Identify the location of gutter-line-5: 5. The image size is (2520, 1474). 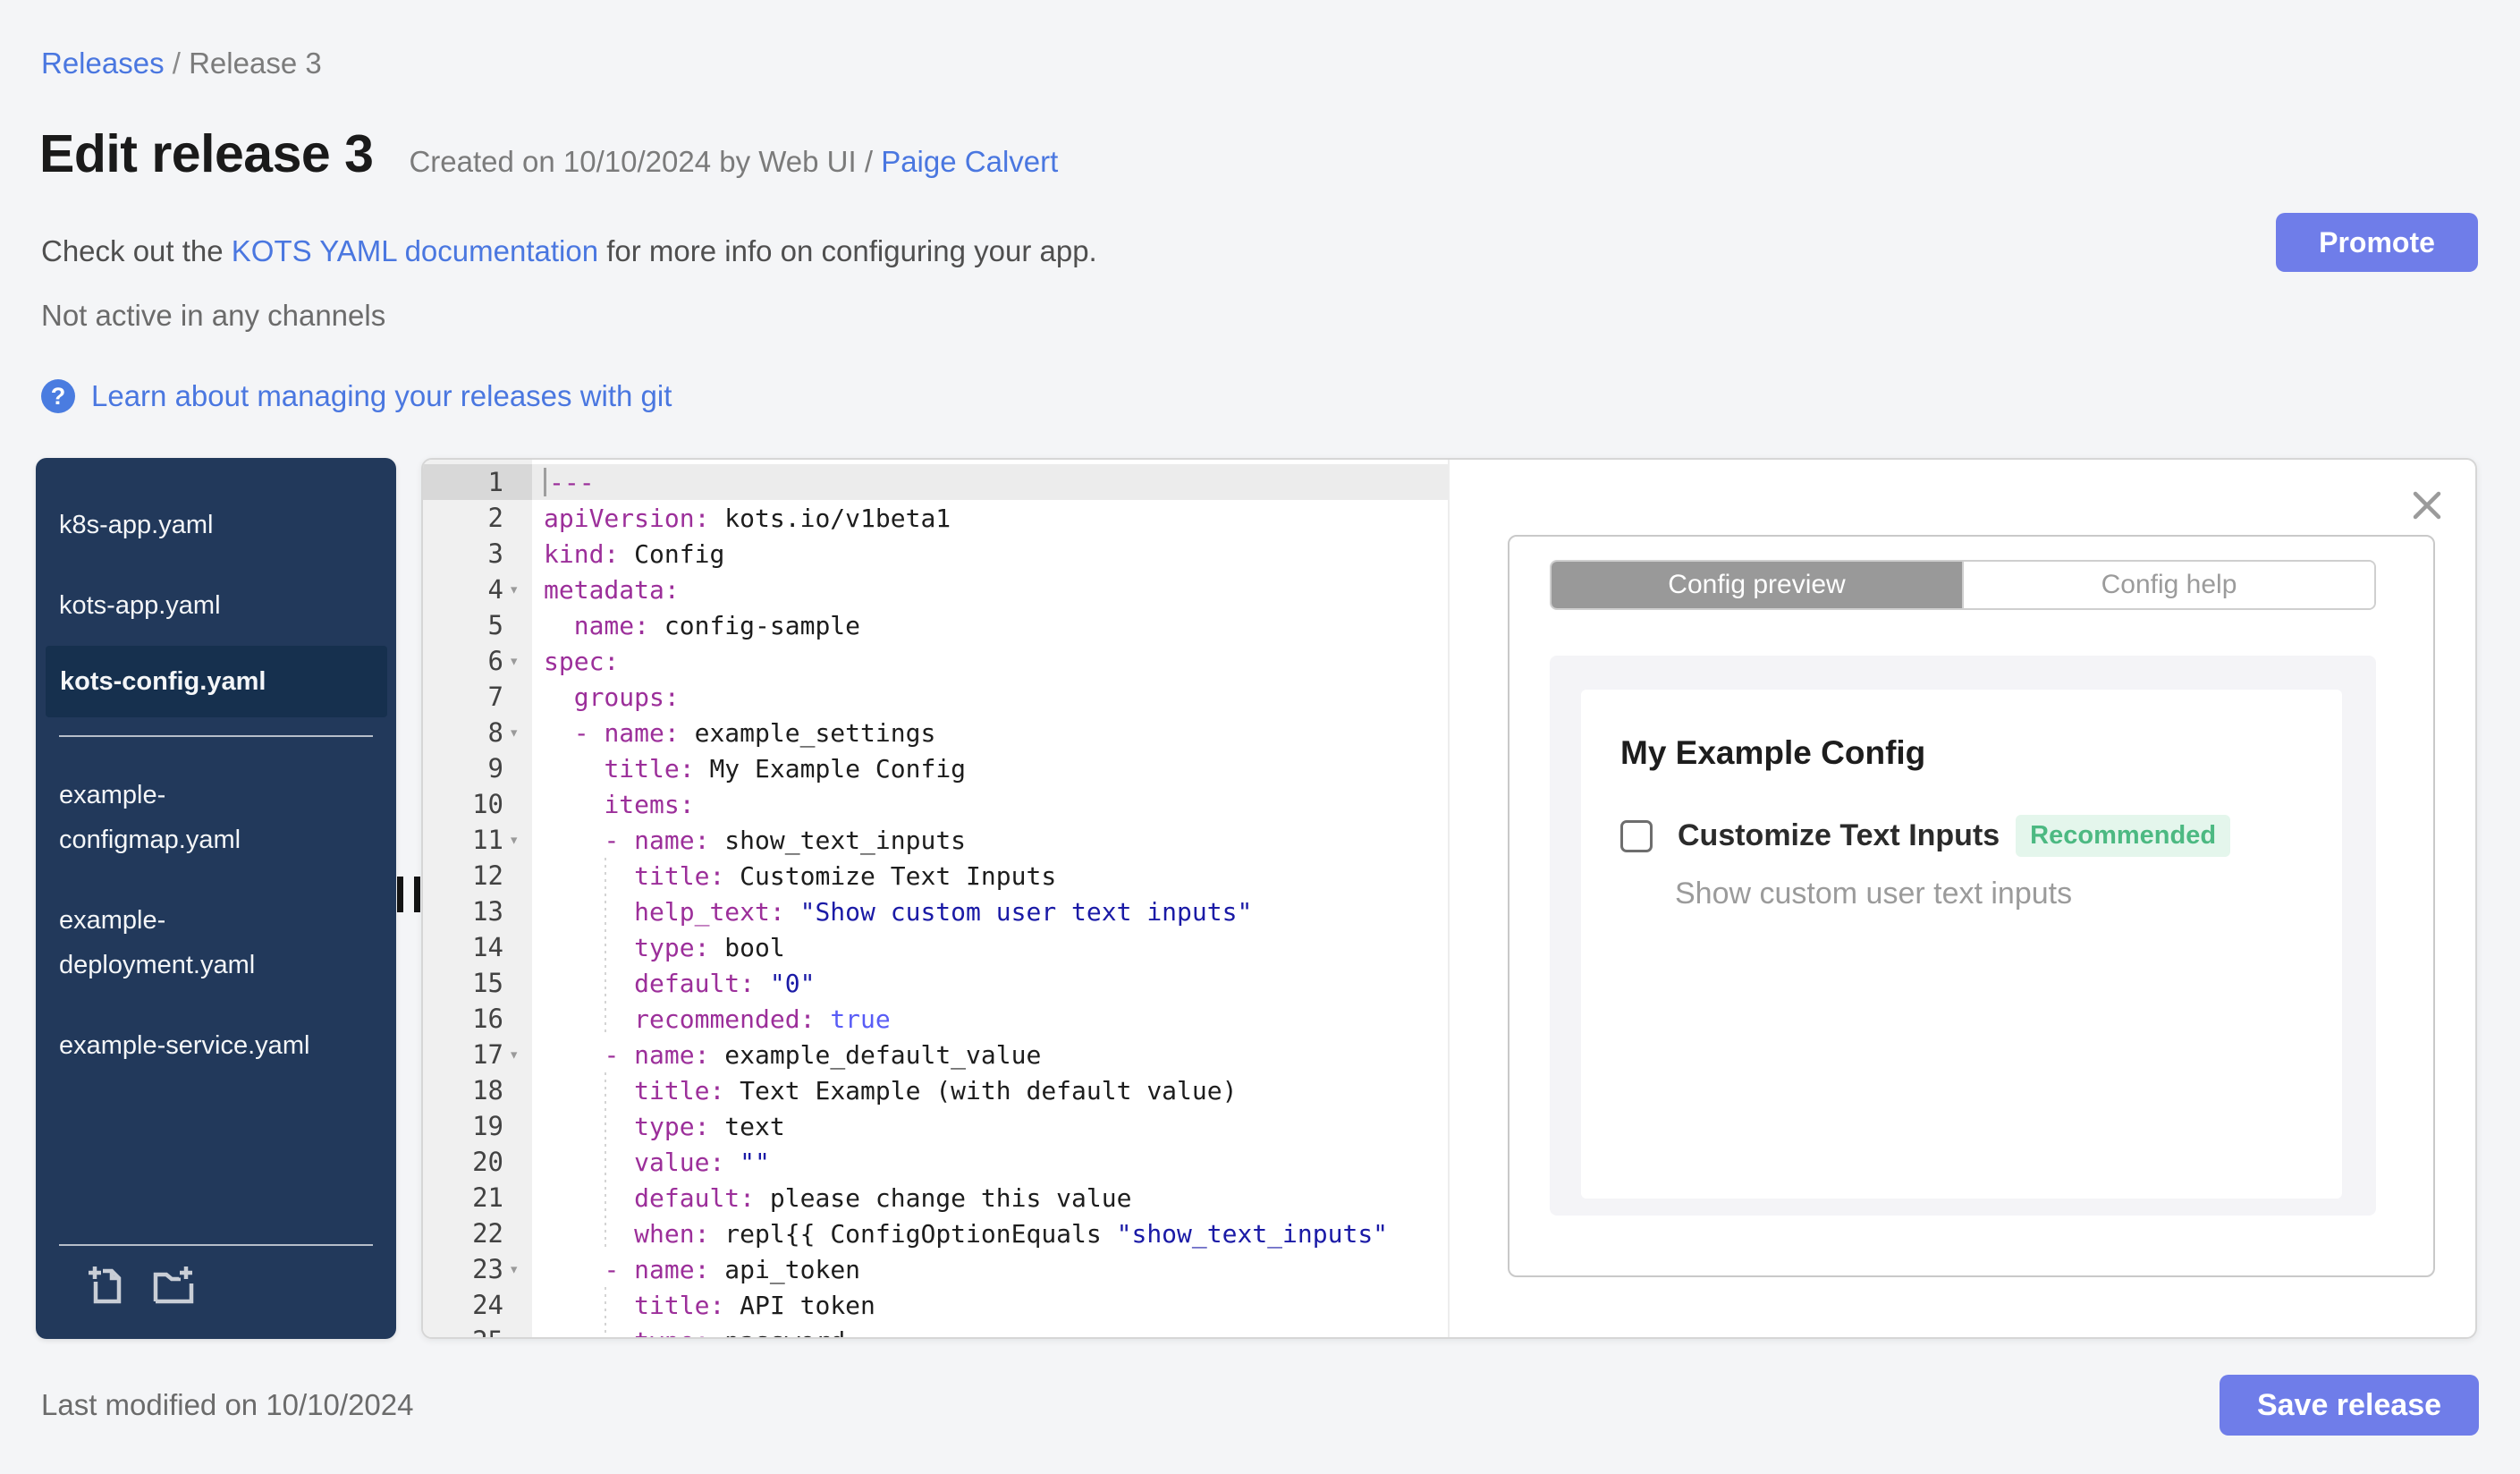
(477, 625).